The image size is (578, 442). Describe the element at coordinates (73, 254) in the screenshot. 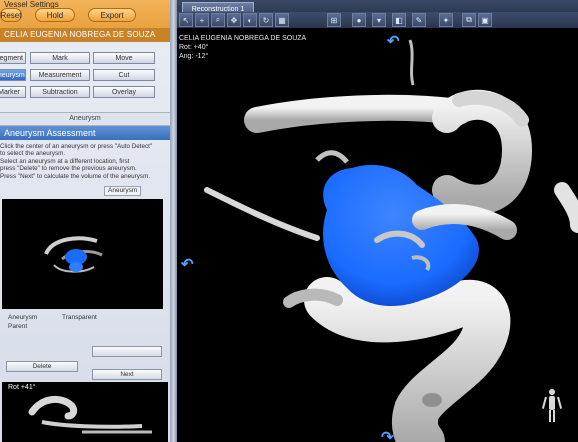

I see `thumbnail-render` at that location.